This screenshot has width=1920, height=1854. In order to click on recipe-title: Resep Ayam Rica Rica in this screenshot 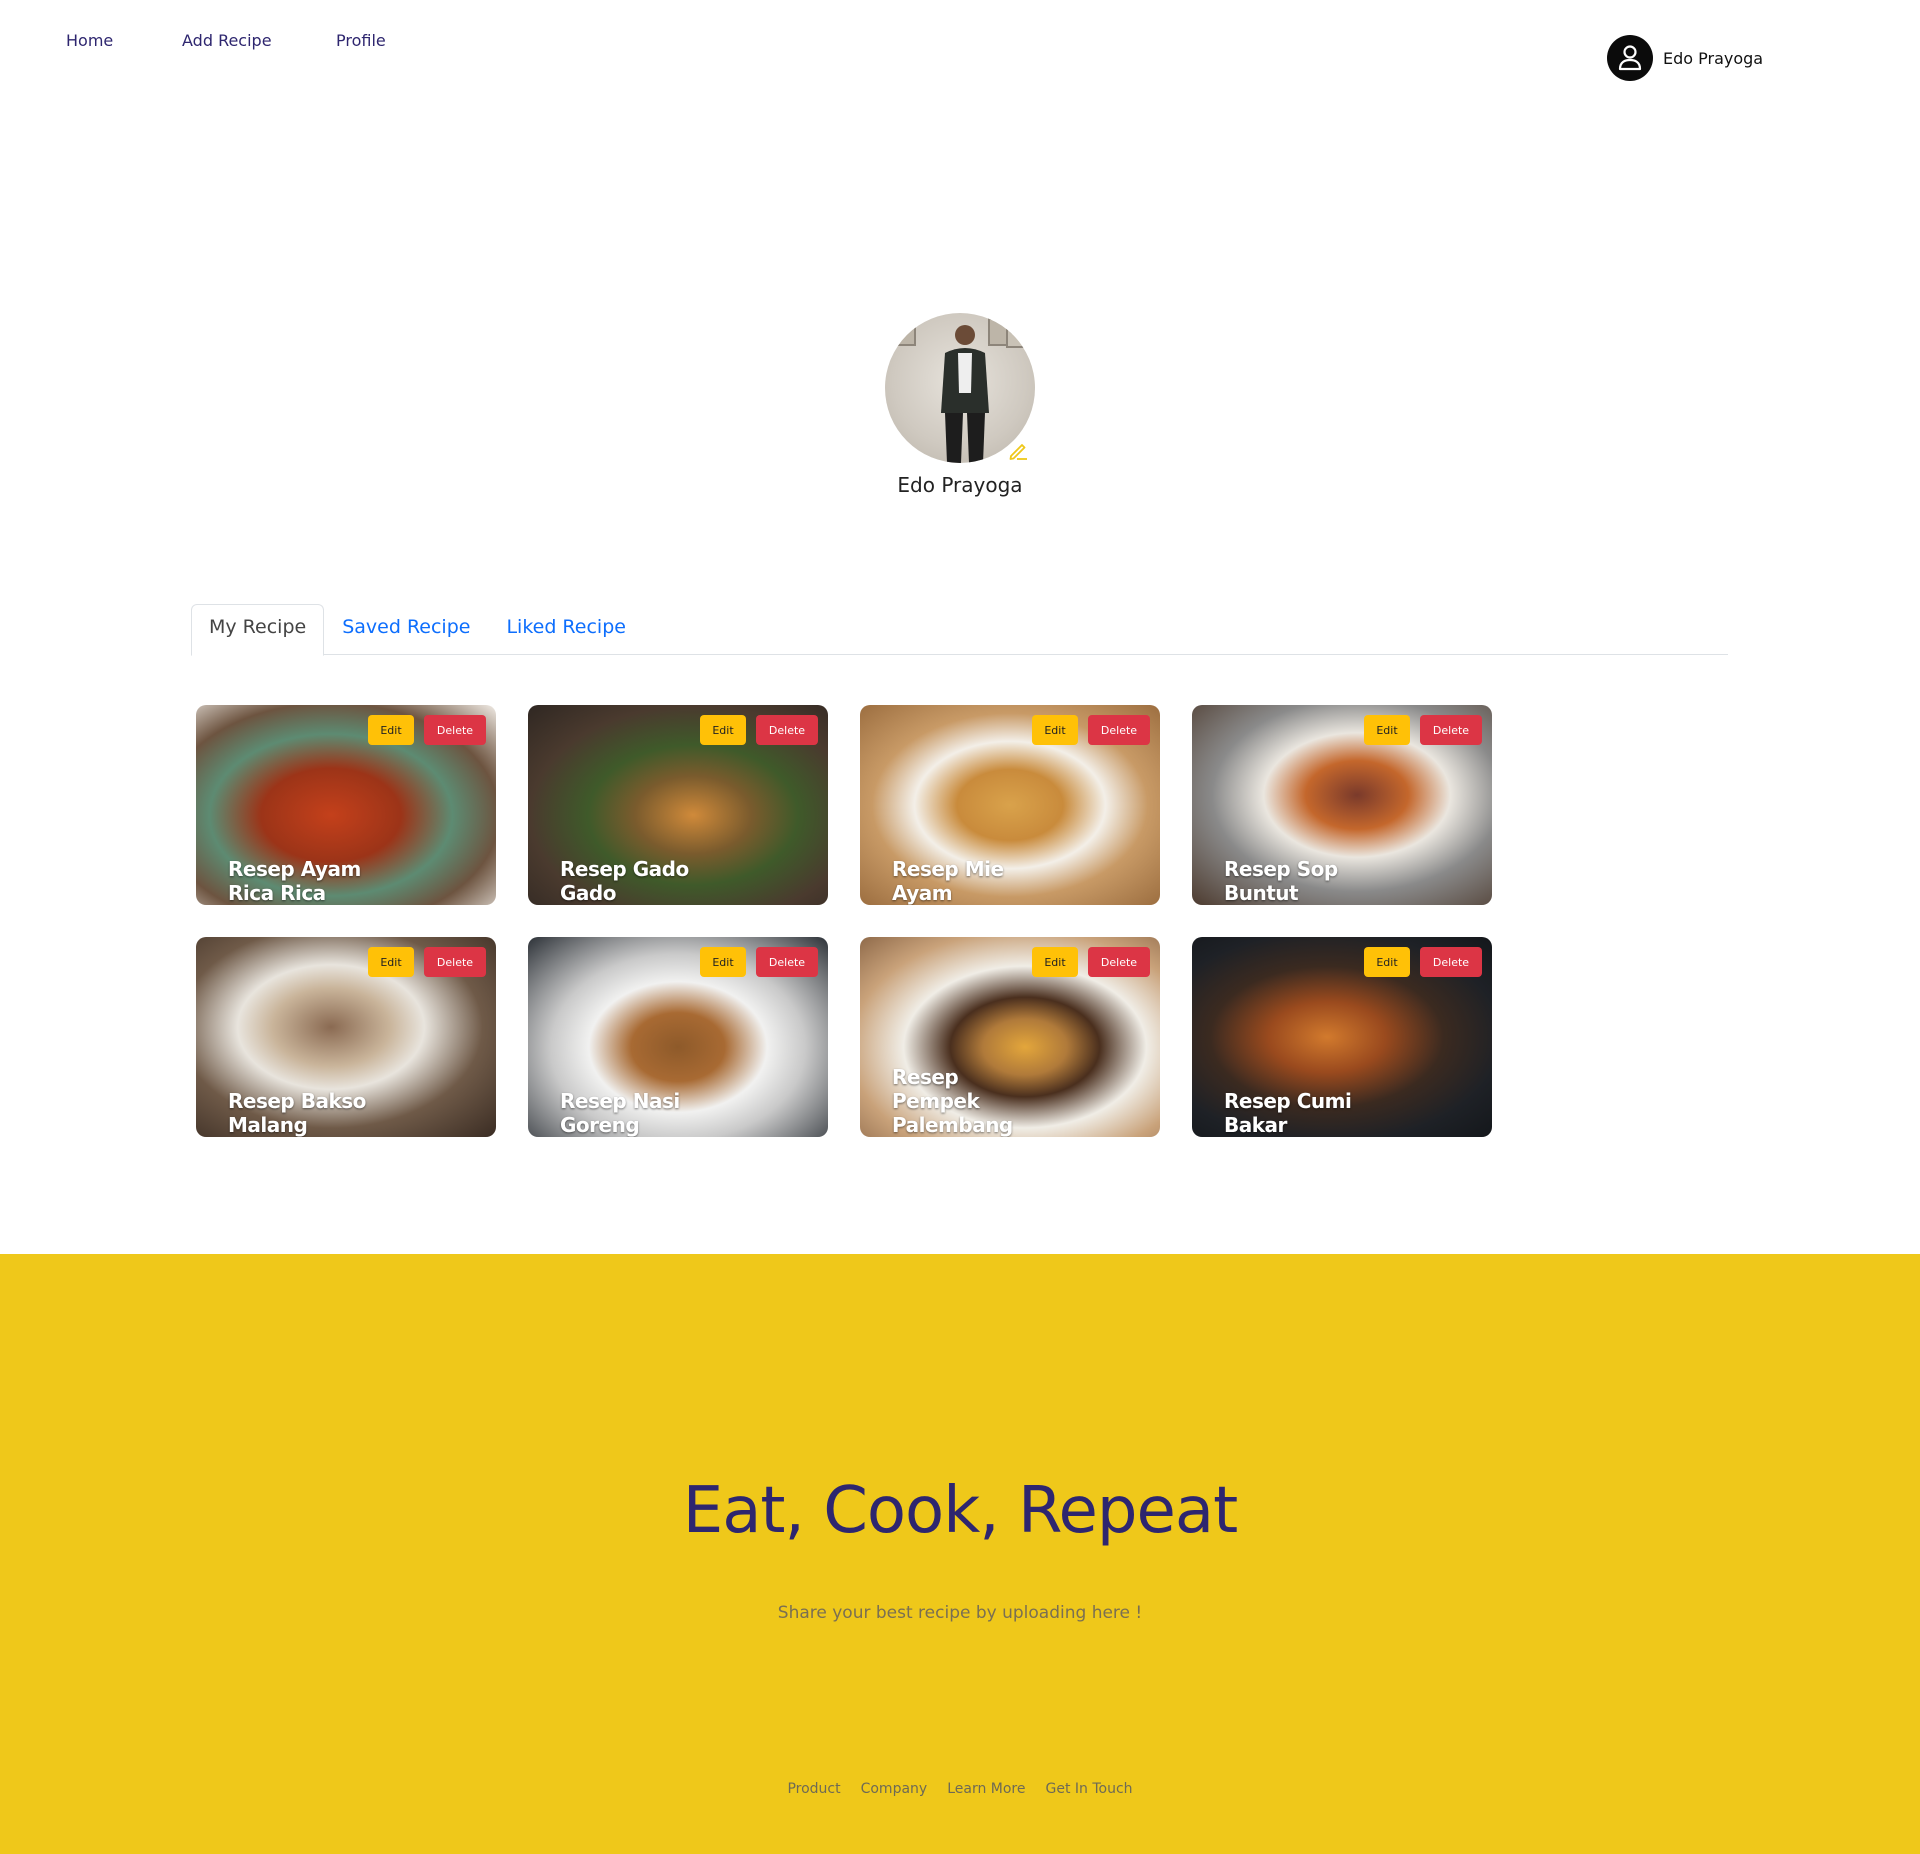, I will do `click(294, 881)`.